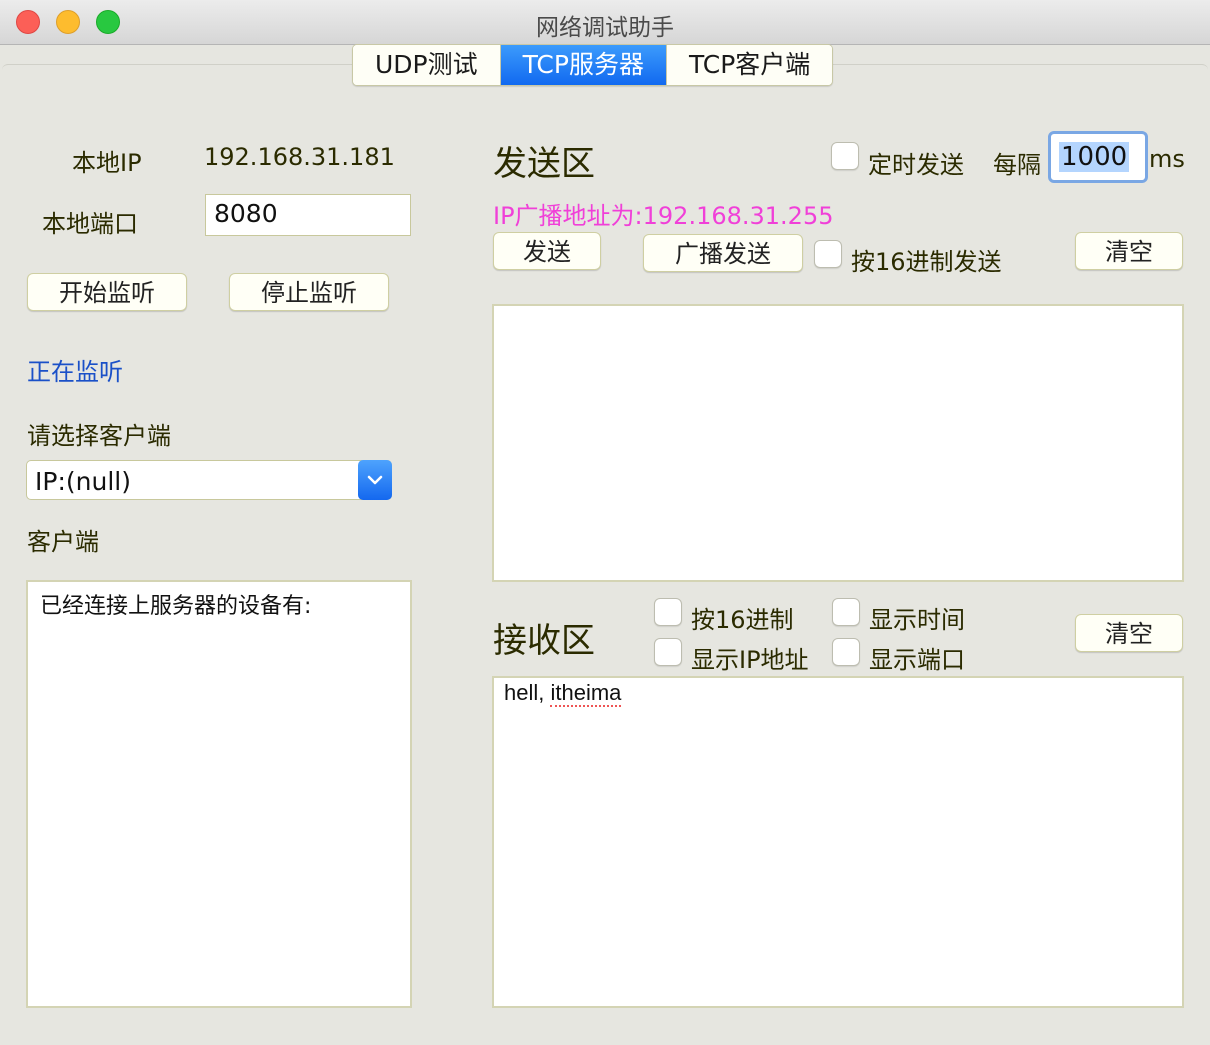 Image resolution: width=1210 pixels, height=1045 pixels. Describe the element at coordinates (219, 794) in the screenshot. I see `client-list-area: 已经连接上服务器的设备有:` at that location.